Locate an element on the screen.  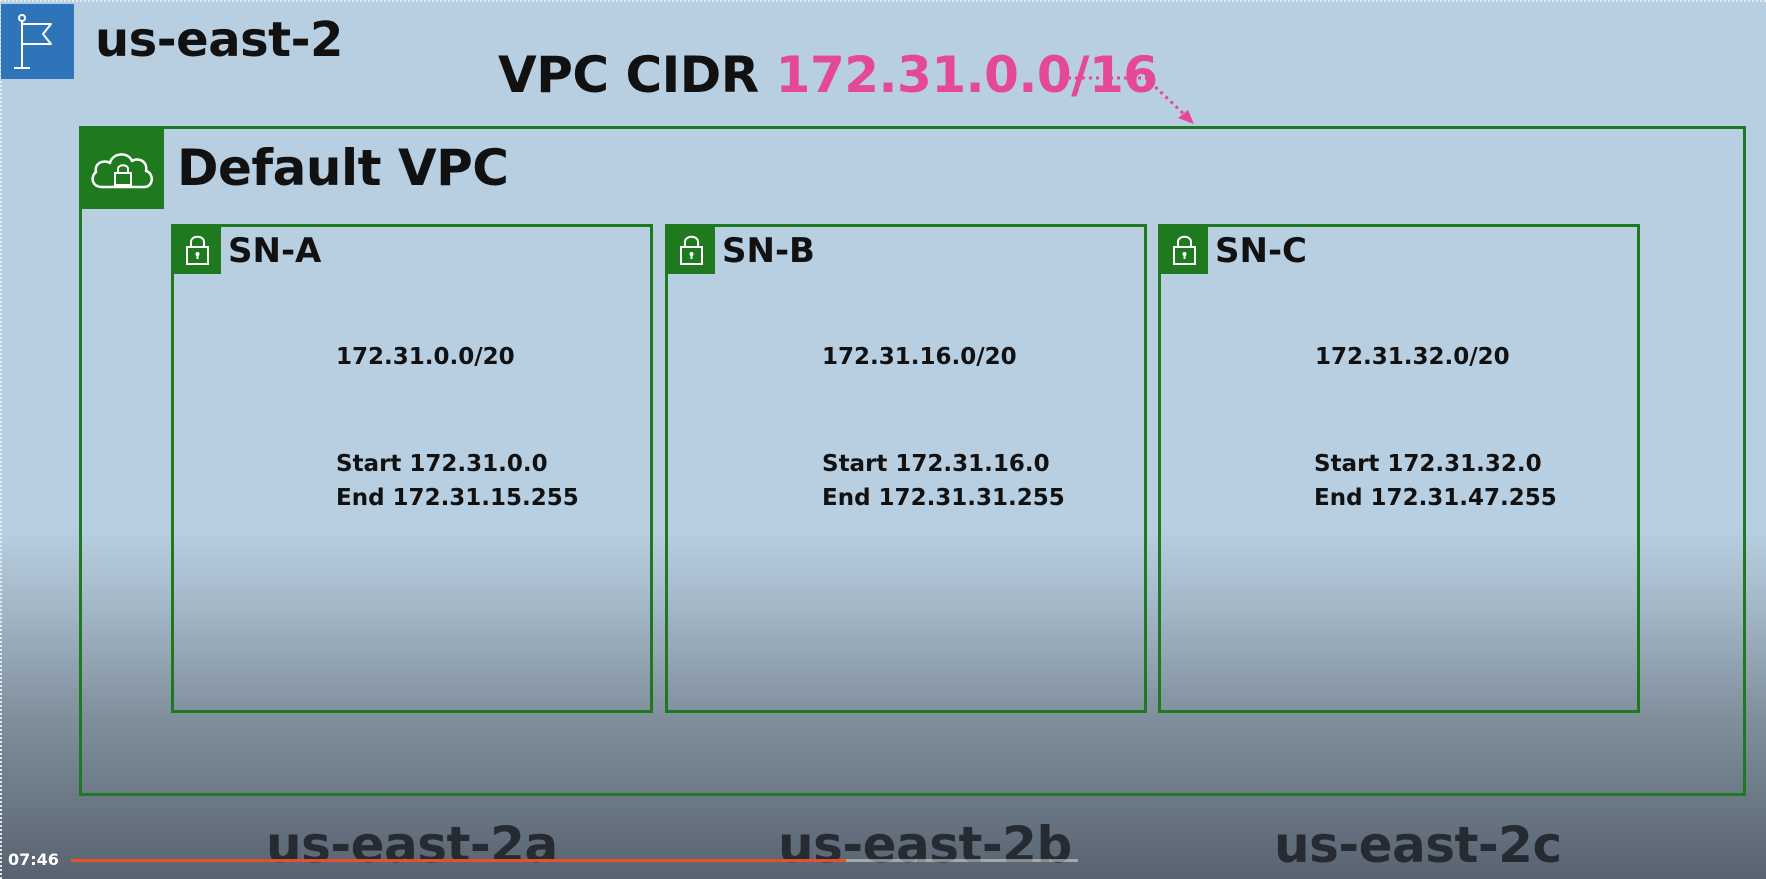
az-label-b: us-east-2b is located at coordinates (925, 845).